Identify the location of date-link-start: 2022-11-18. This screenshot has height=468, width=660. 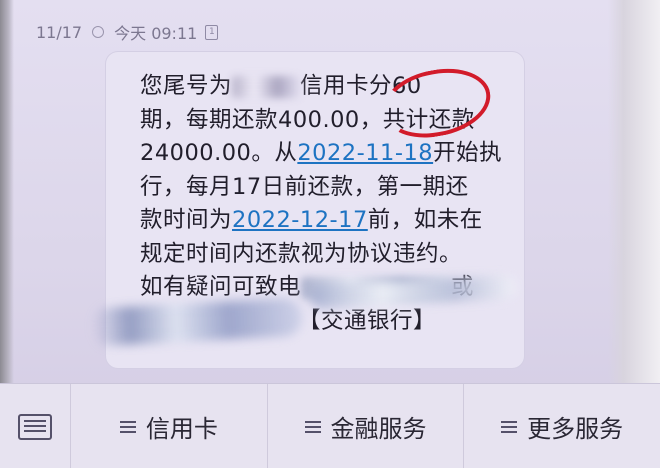
(365, 153).